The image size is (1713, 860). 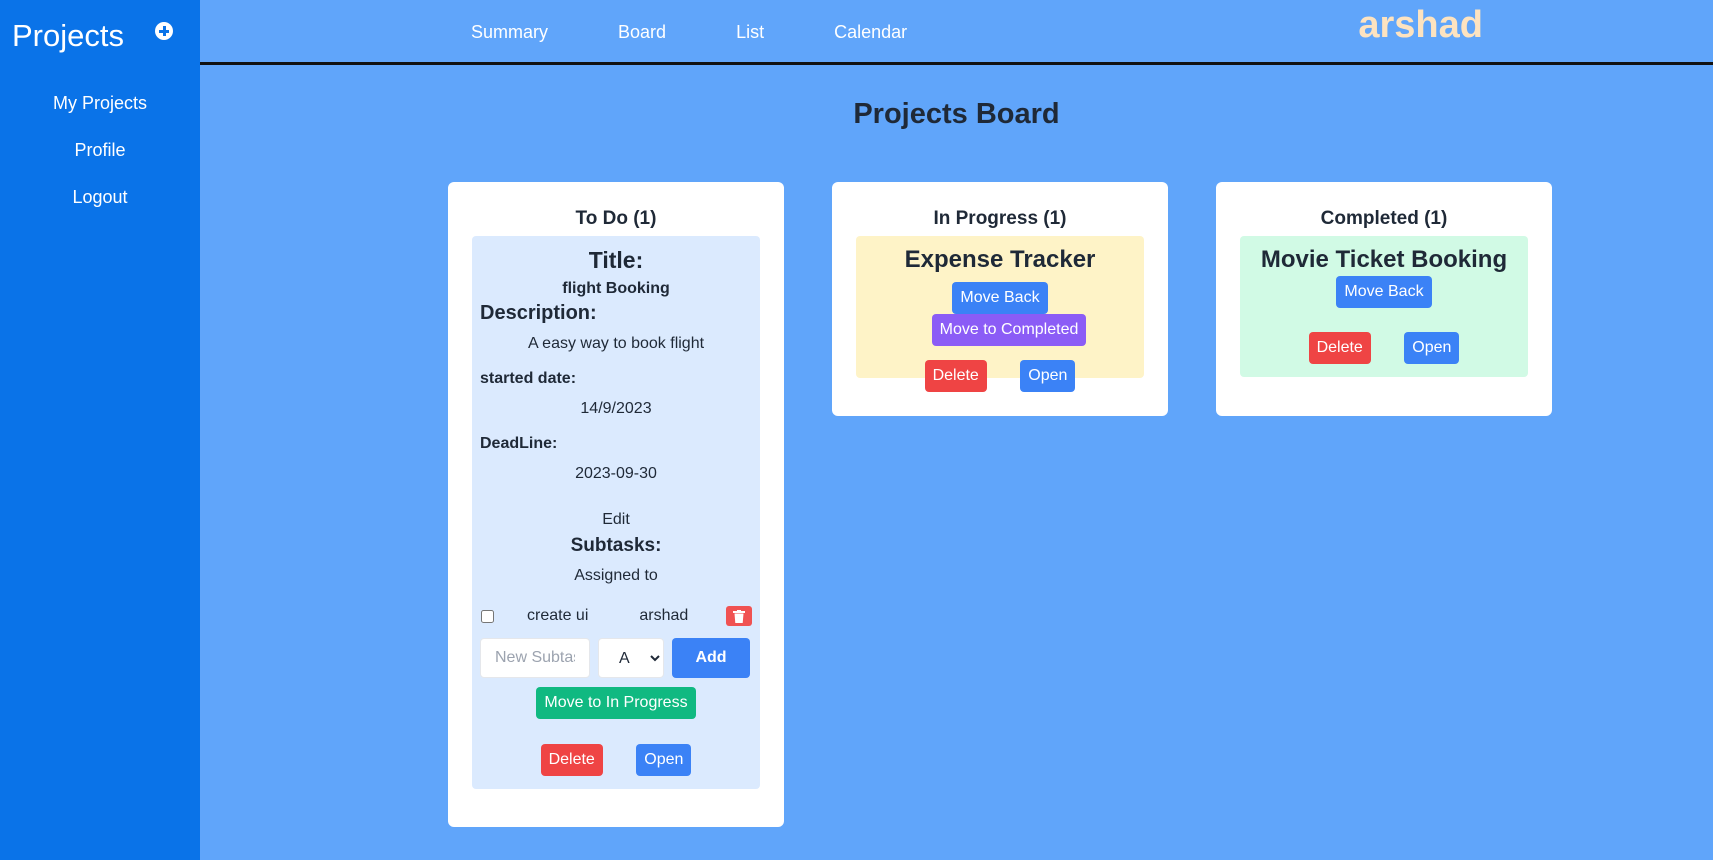 I want to click on card-move-actions: Move Back Move to Completed, so click(x=1000, y=314).